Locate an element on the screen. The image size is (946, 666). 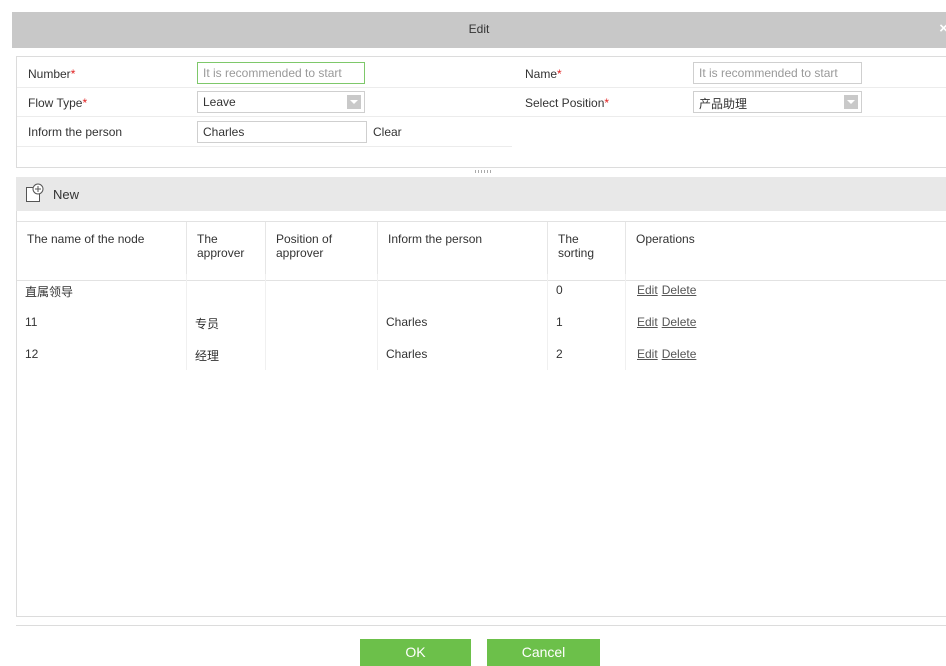
select-position-label: Select Position* is located at coordinates (567, 103).